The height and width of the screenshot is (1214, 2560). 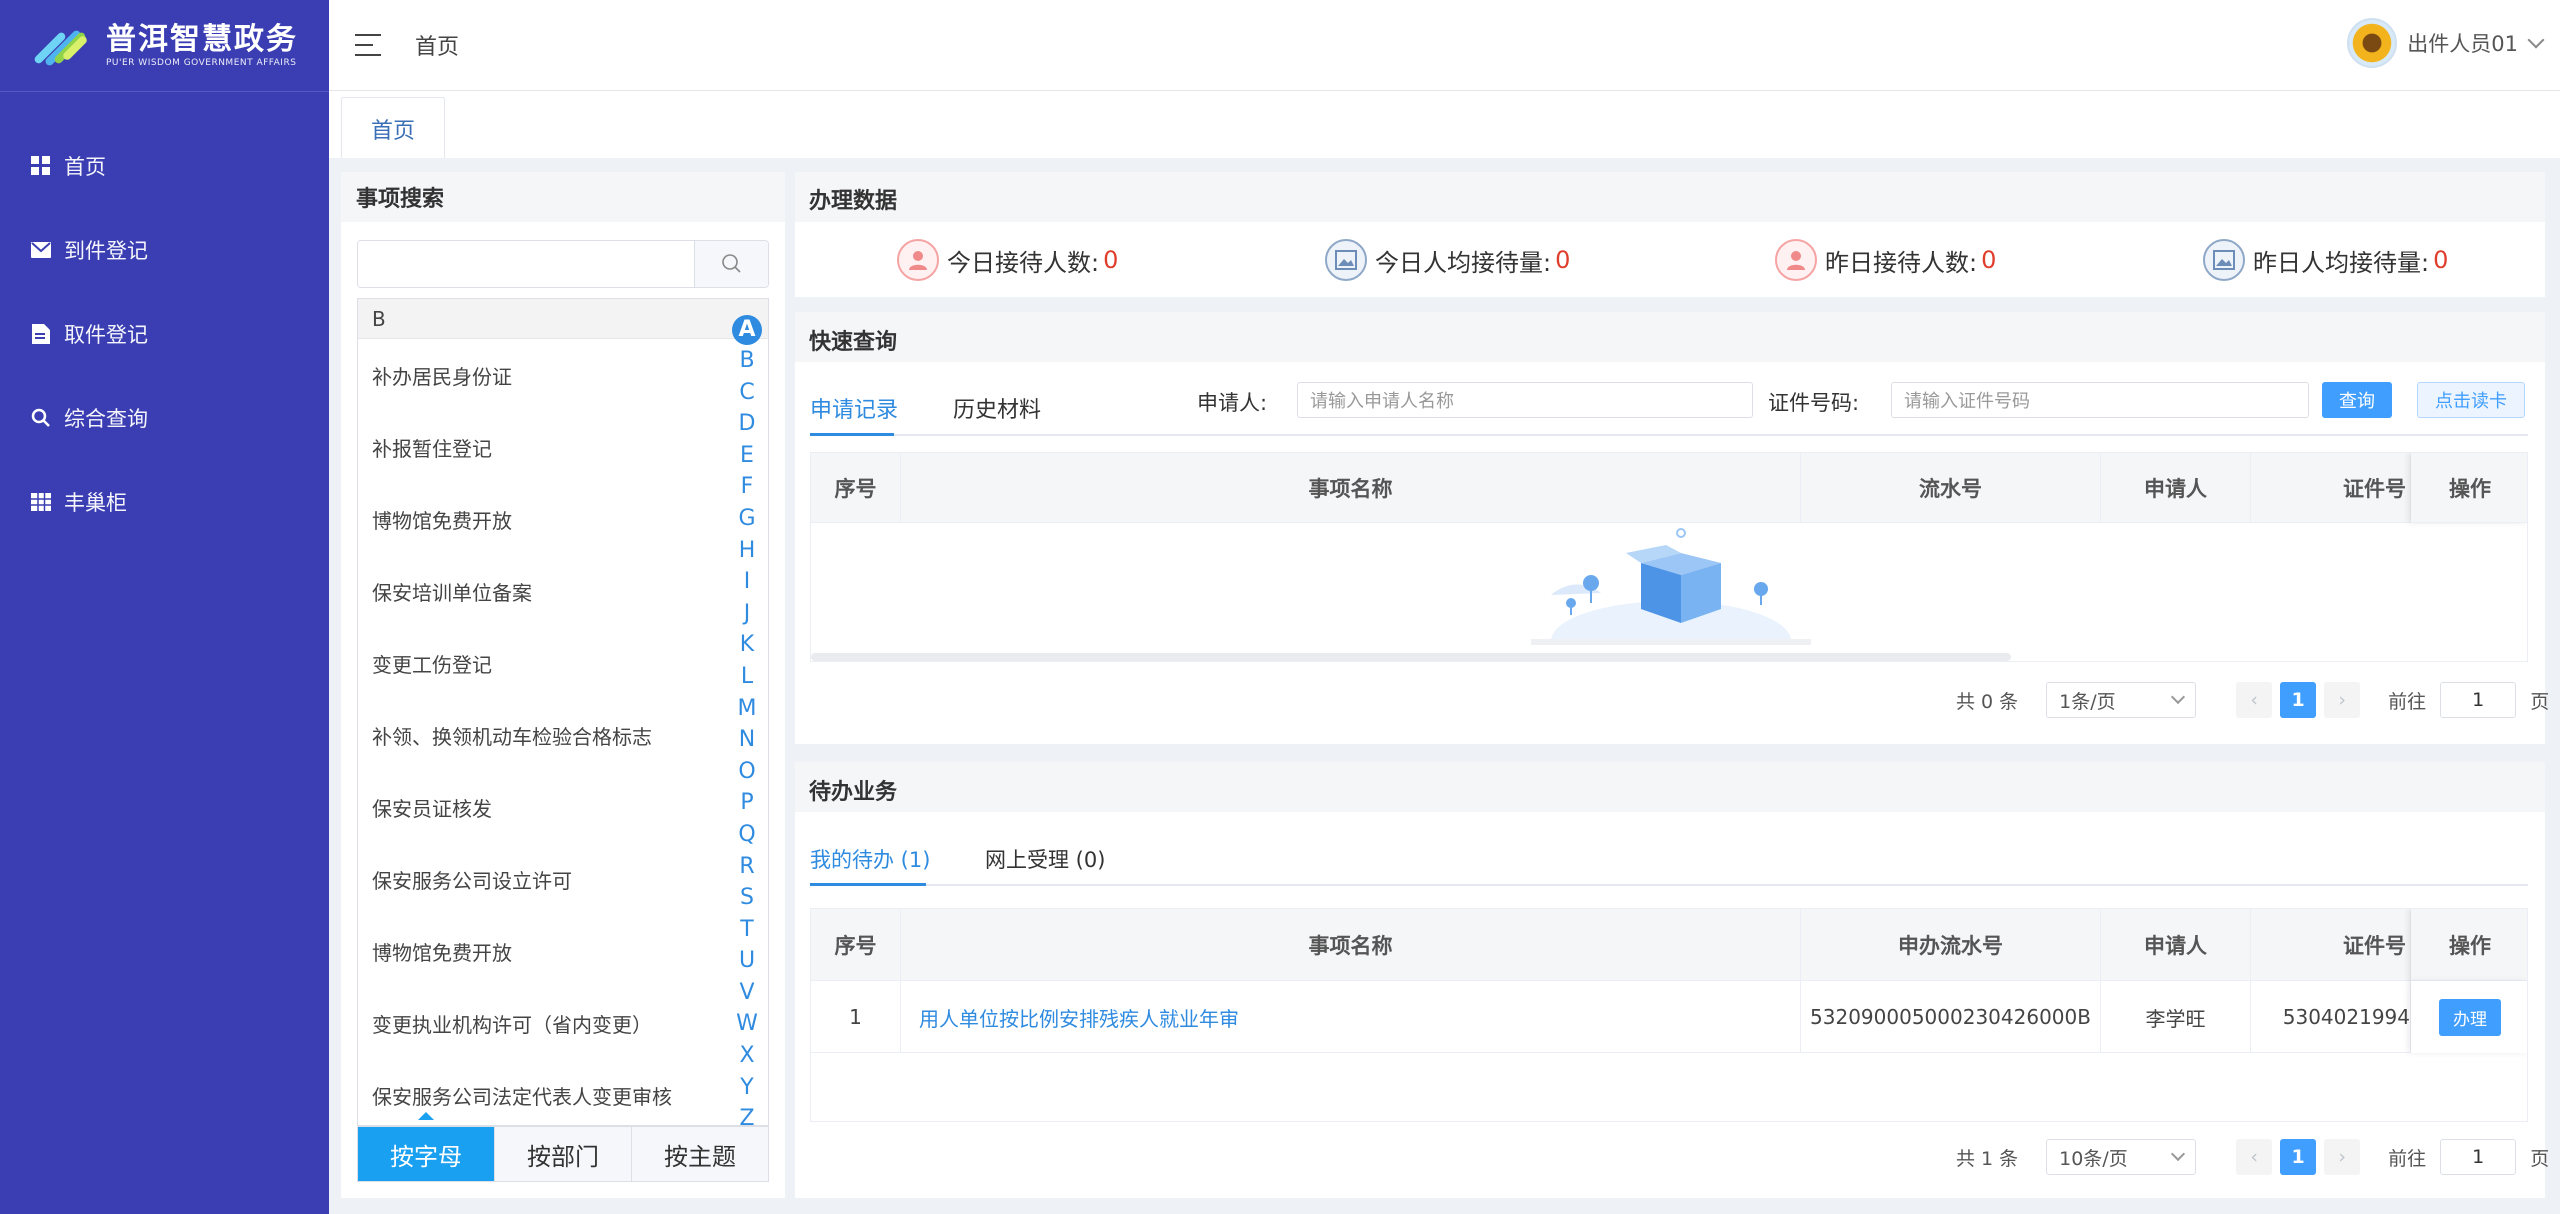 I want to click on alphabet-letter: D, so click(x=747, y=424).